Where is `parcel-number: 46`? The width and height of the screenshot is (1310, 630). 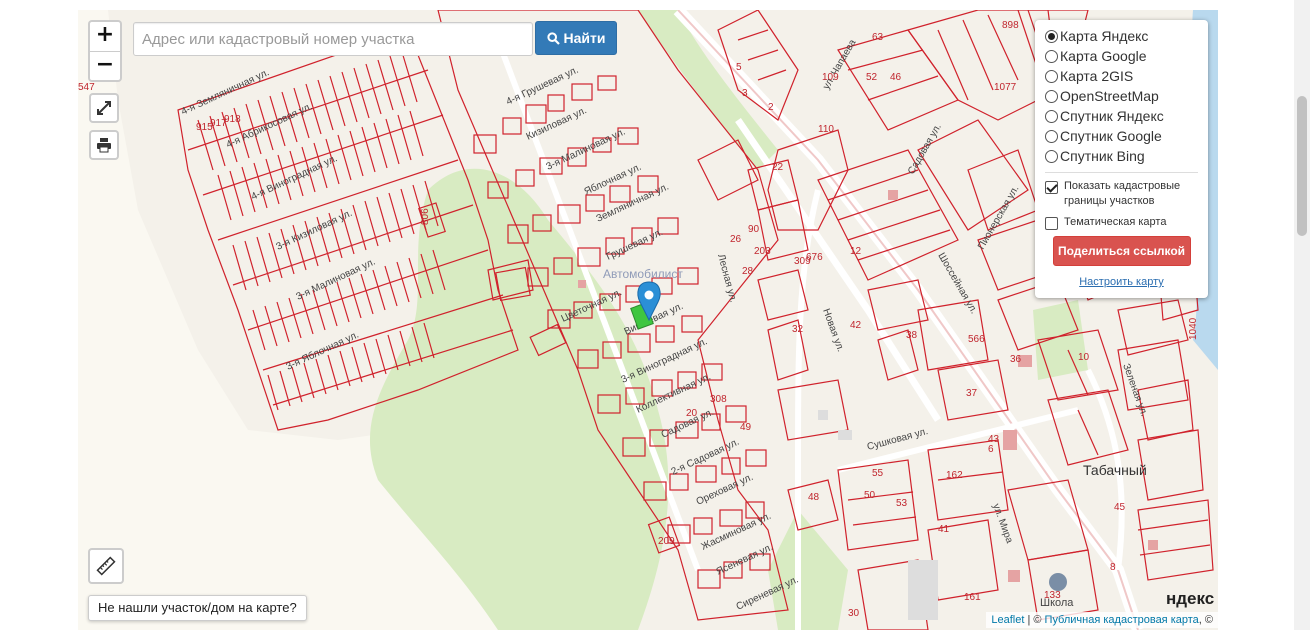 parcel-number: 46 is located at coordinates (896, 77).